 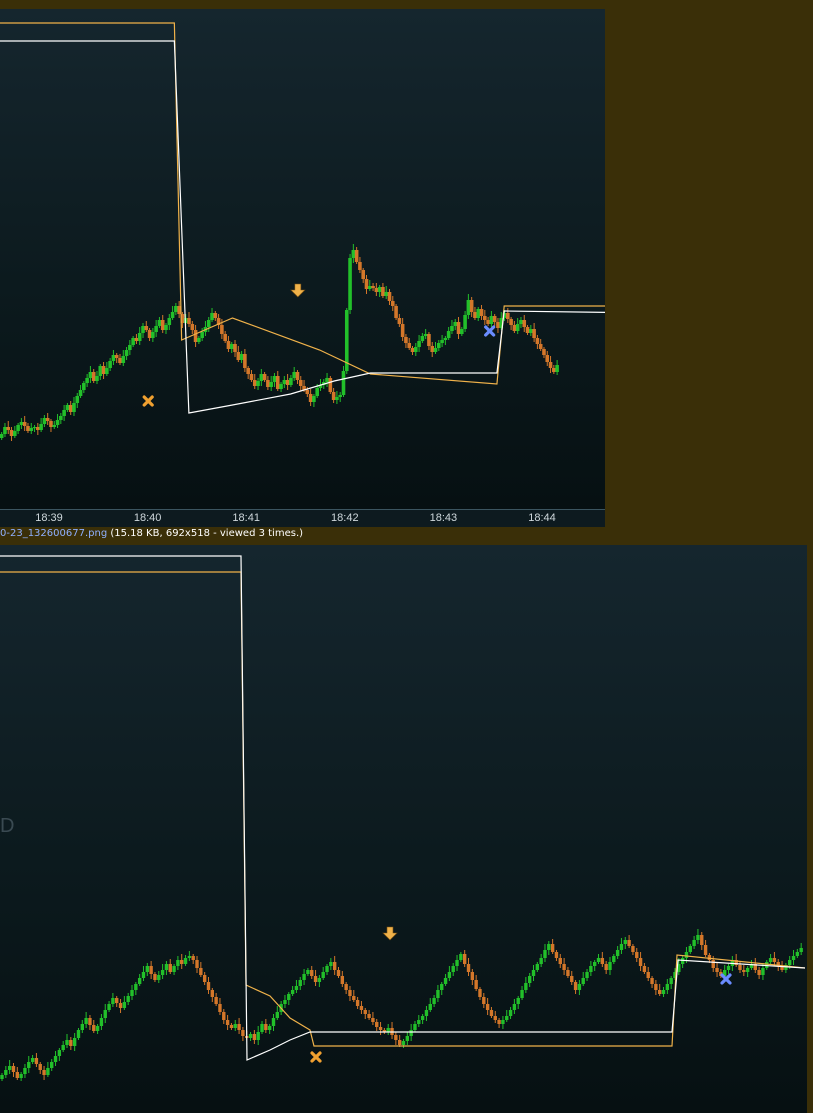 I want to click on bottom-filename: 0-23_132600677.png, so click(x=53, y=533).